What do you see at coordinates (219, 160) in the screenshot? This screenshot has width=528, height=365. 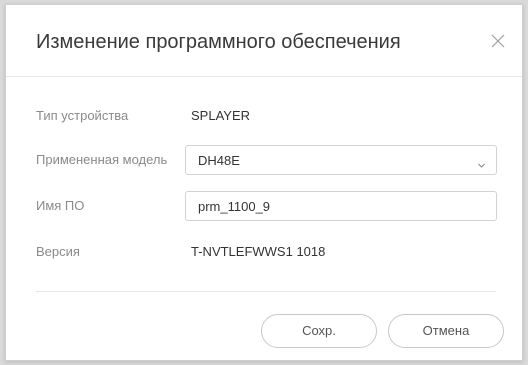 I see `applied-model-selected-value: DH48E` at bounding box center [219, 160].